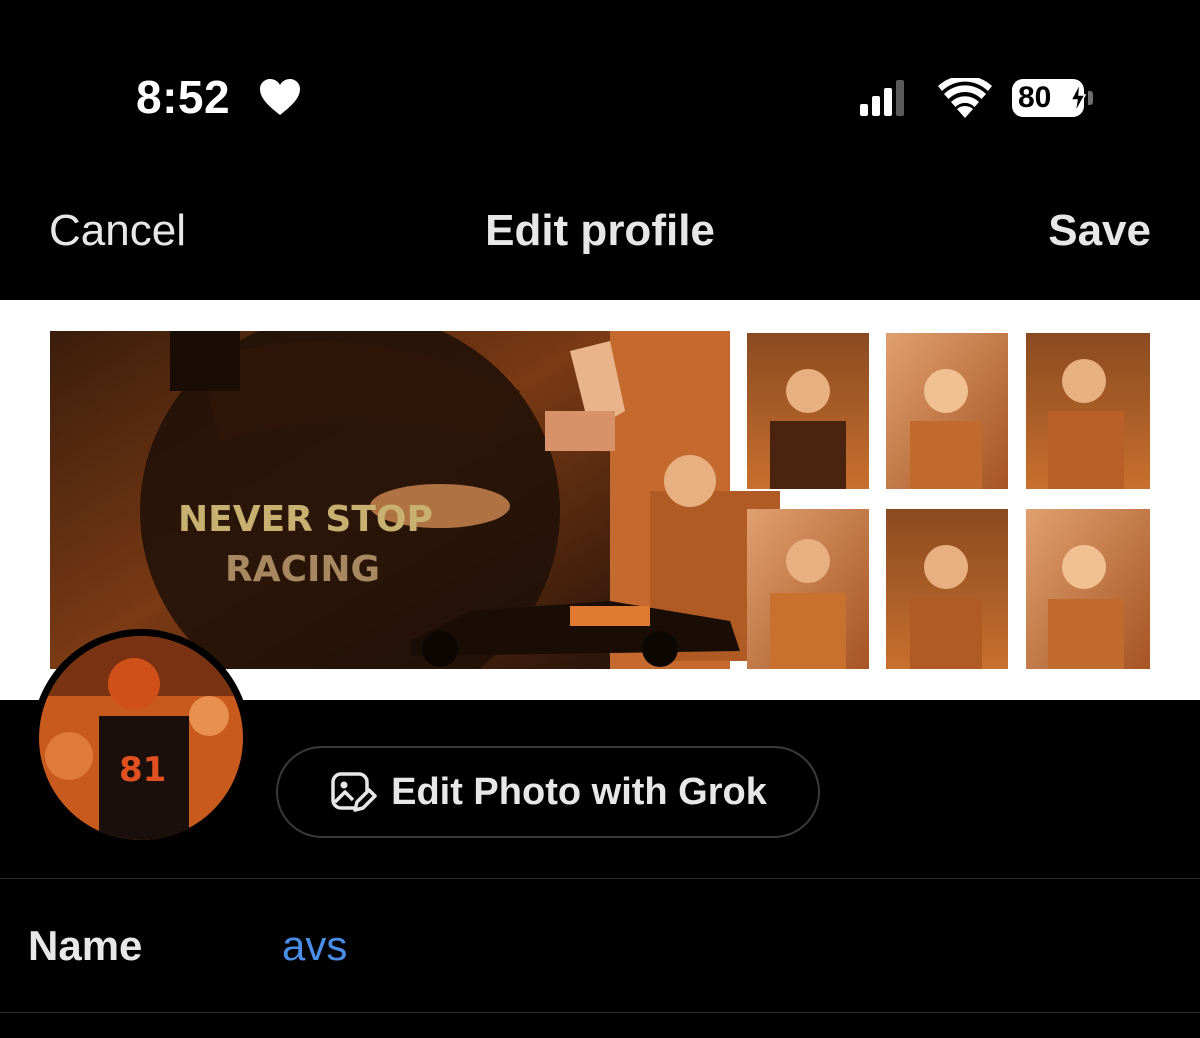  What do you see at coordinates (354, 792) in the screenshot?
I see `image-edit-icon` at bounding box center [354, 792].